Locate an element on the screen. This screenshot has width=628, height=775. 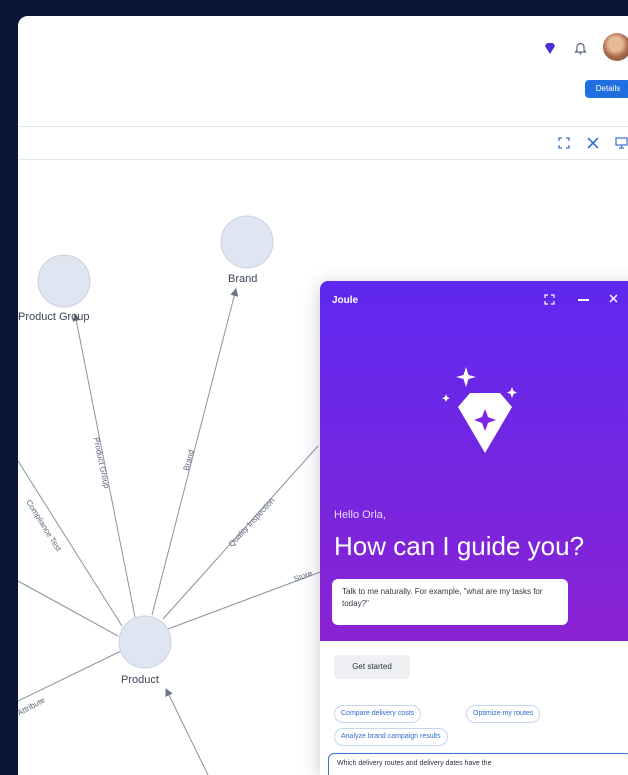
monitor-icon is located at coordinates (621, 143).